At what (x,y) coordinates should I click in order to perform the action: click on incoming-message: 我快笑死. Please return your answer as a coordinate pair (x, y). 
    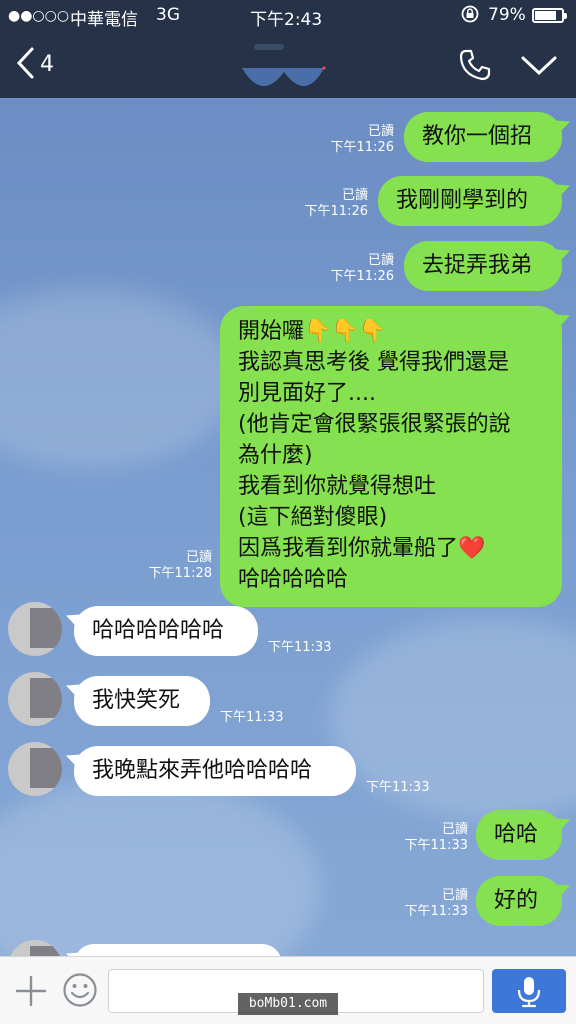
    Looking at the image, I should click on (142, 701).